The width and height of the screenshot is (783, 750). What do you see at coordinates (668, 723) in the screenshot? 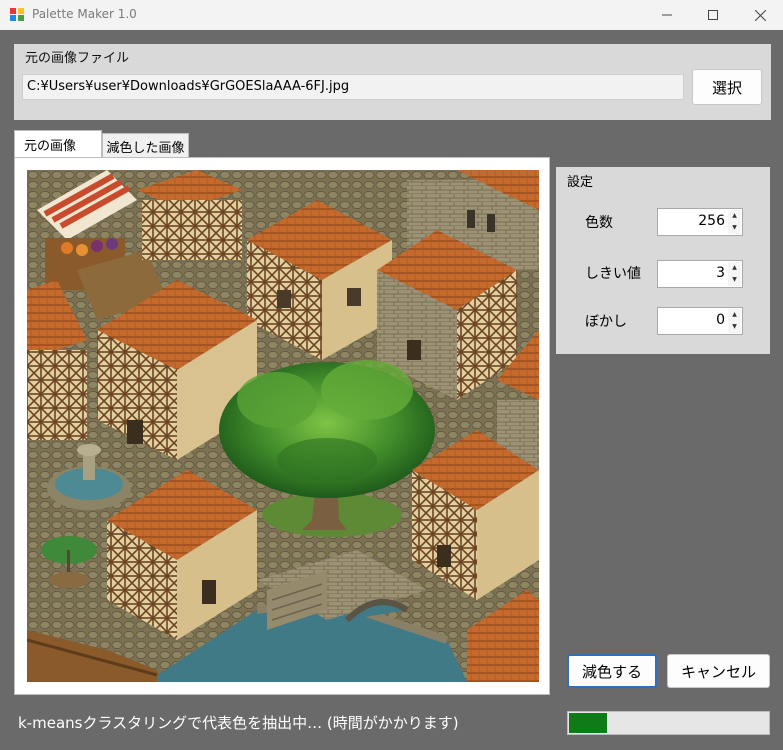
I see `progress-bar` at bounding box center [668, 723].